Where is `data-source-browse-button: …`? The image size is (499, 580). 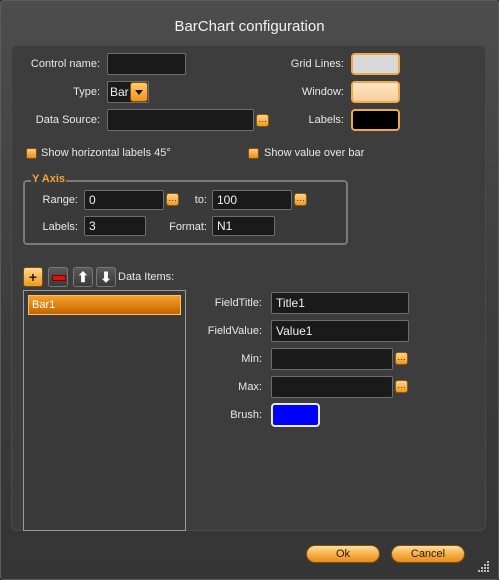 data-source-browse-button: … is located at coordinates (262, 120).